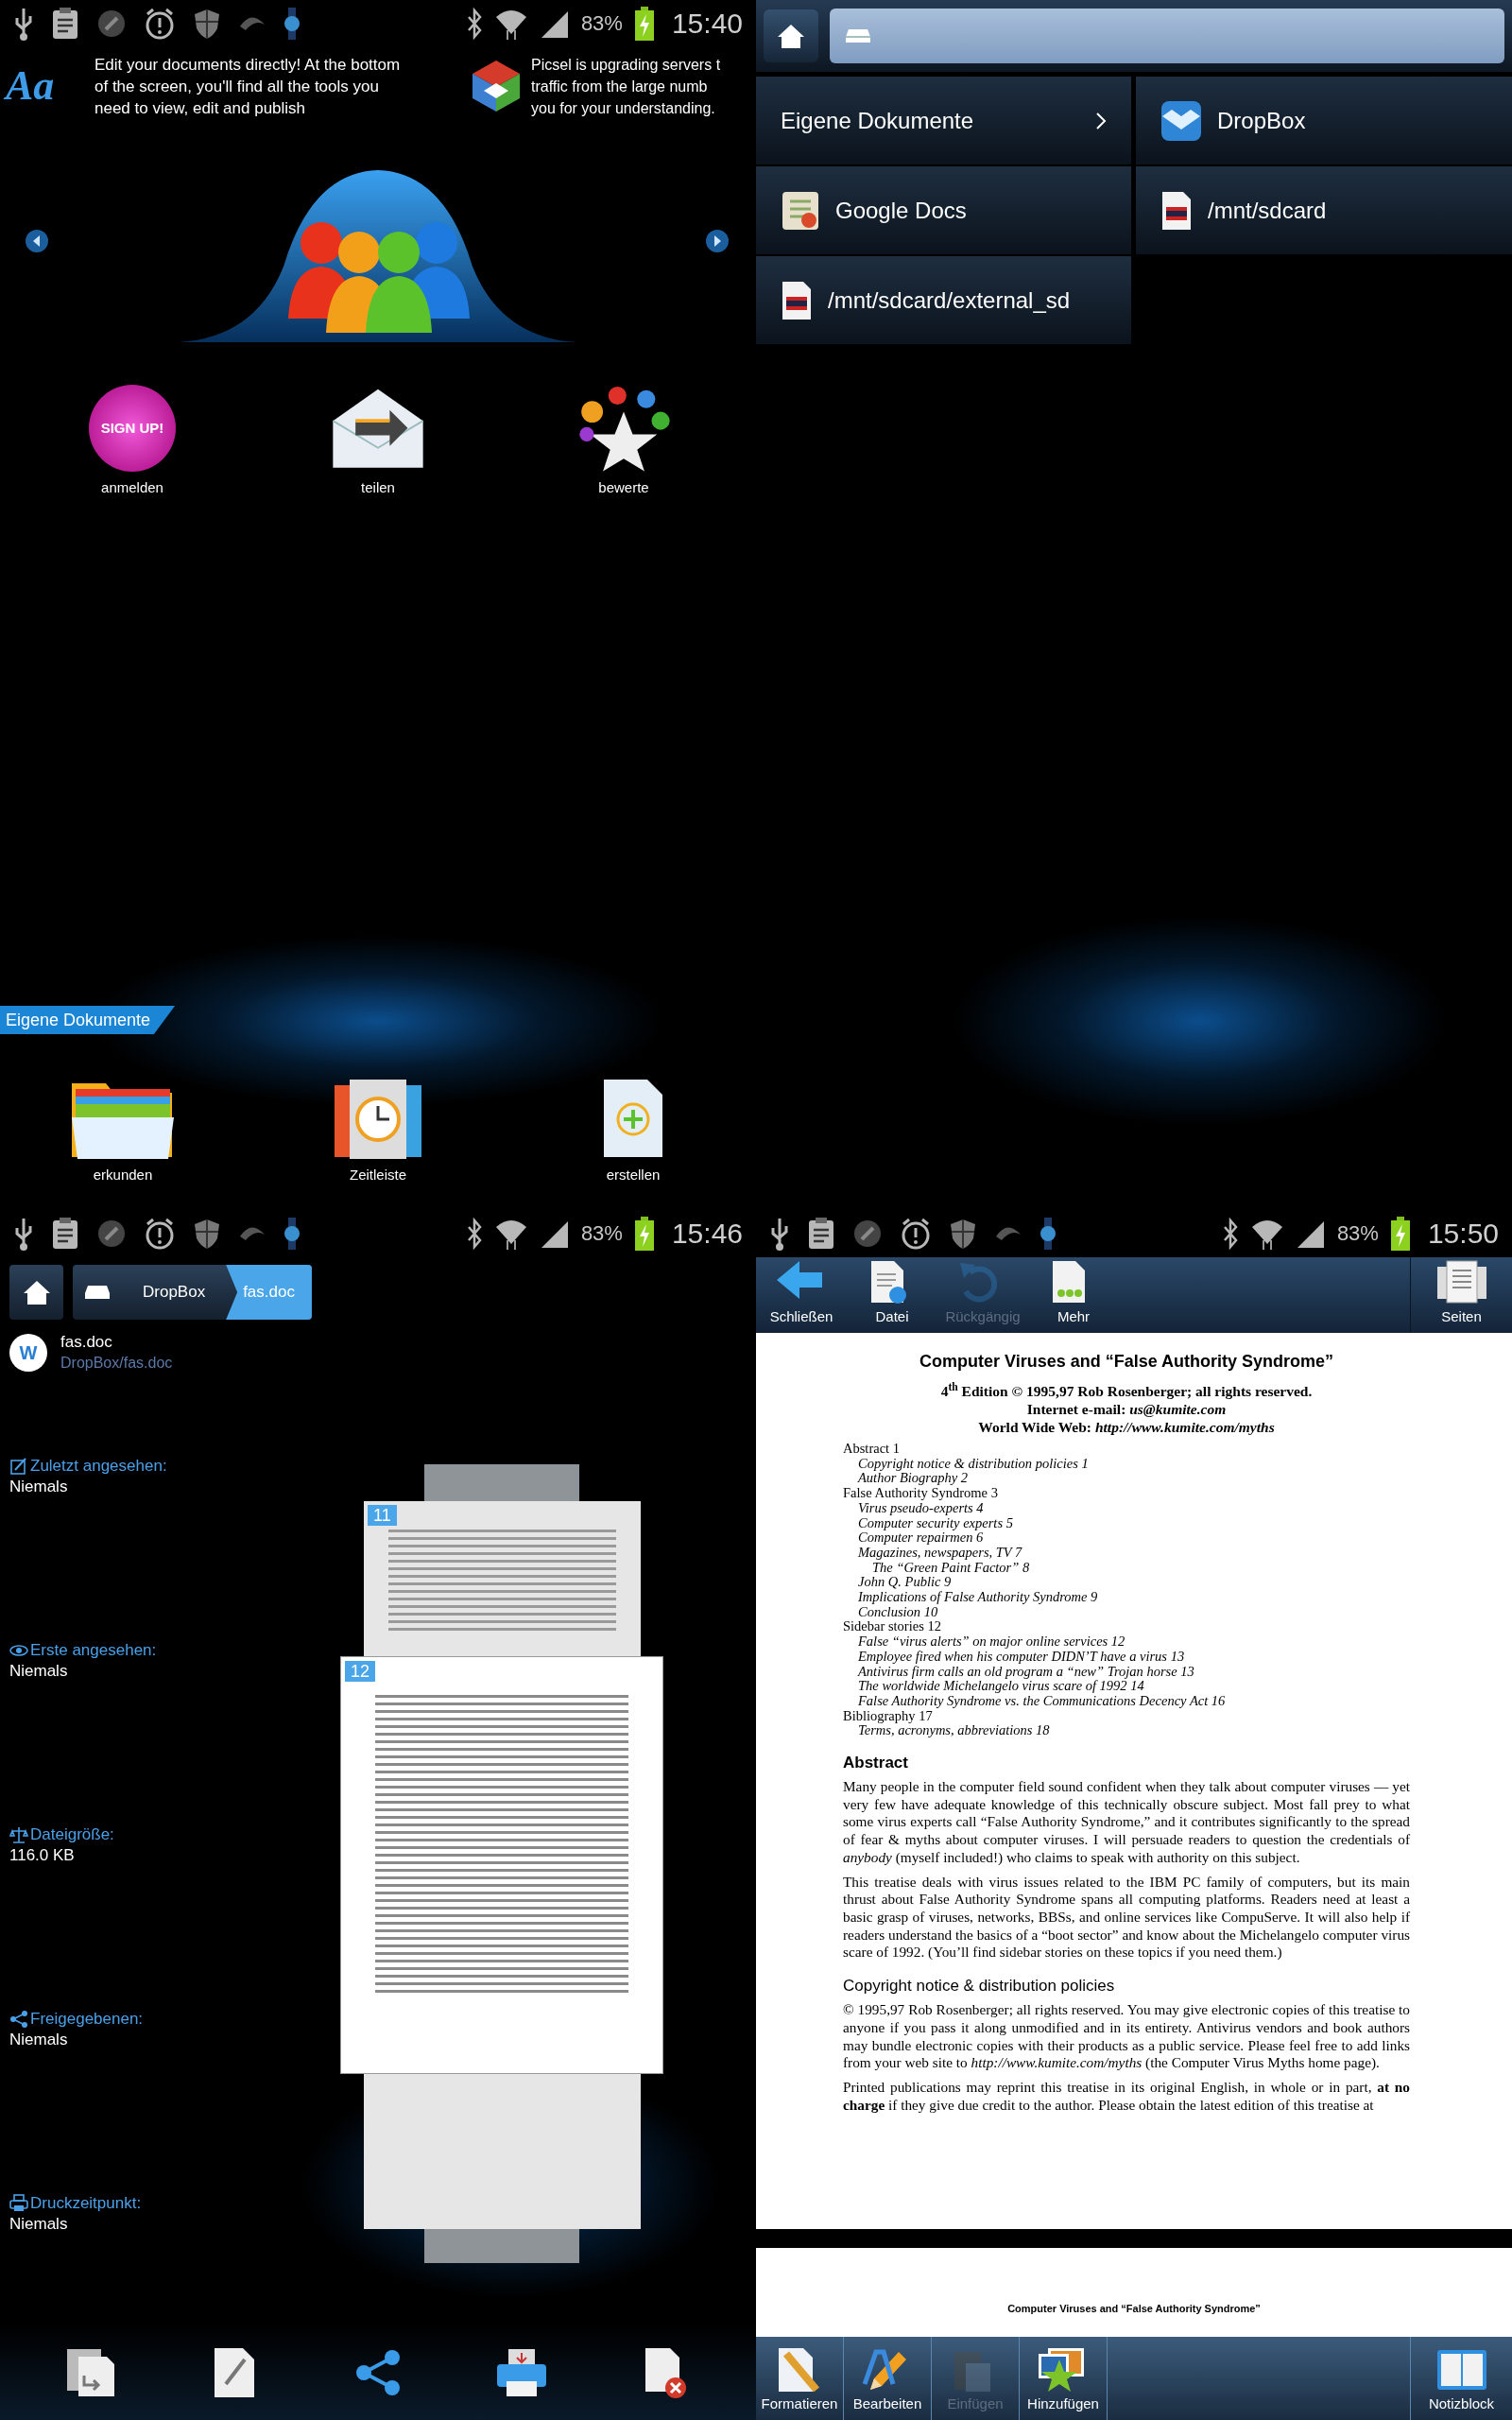  What do you see at coordinates (247, 65) in the screenshot?
I see `notification-text: Edit your documents directly! At the bottom` at bounding box center [247, 65].